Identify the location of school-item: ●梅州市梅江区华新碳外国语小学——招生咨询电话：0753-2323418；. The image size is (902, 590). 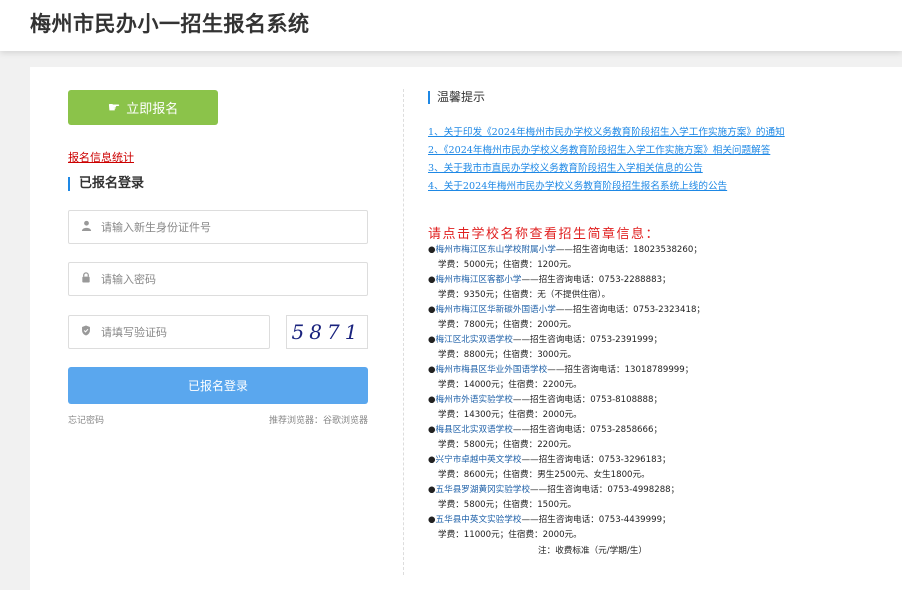
(567, 310).